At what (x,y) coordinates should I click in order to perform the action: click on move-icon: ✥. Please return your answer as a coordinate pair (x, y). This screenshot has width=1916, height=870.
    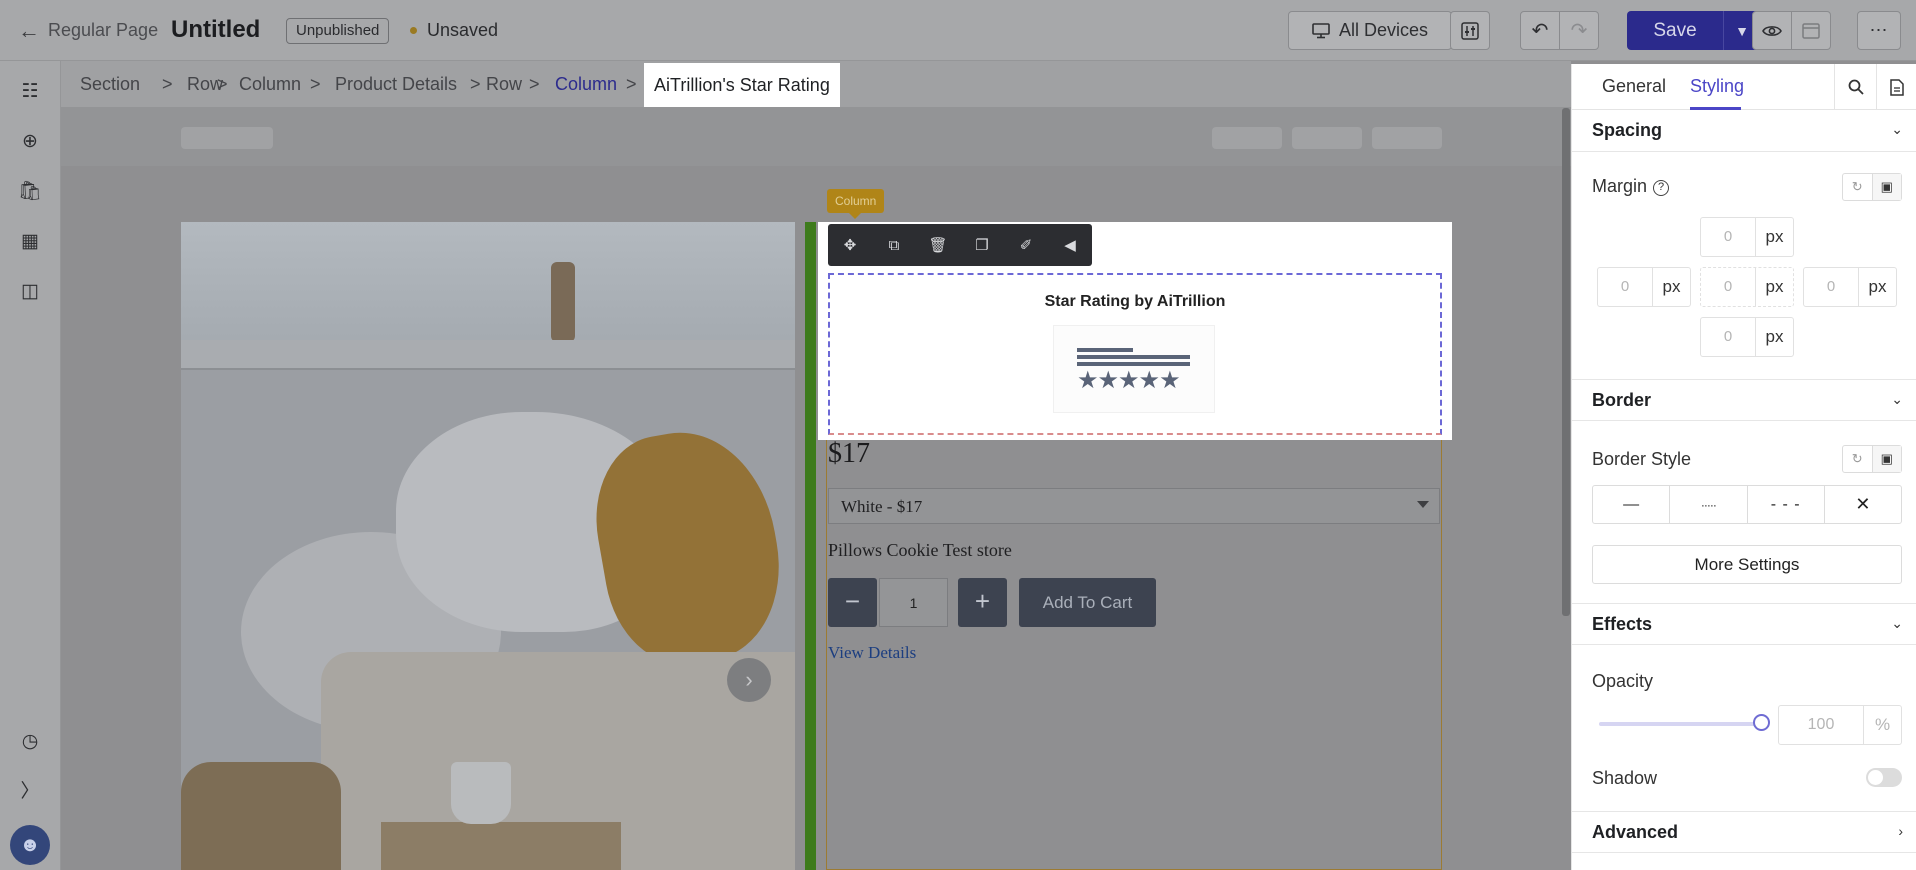
    Looking at the image, I should click on (850, 245).